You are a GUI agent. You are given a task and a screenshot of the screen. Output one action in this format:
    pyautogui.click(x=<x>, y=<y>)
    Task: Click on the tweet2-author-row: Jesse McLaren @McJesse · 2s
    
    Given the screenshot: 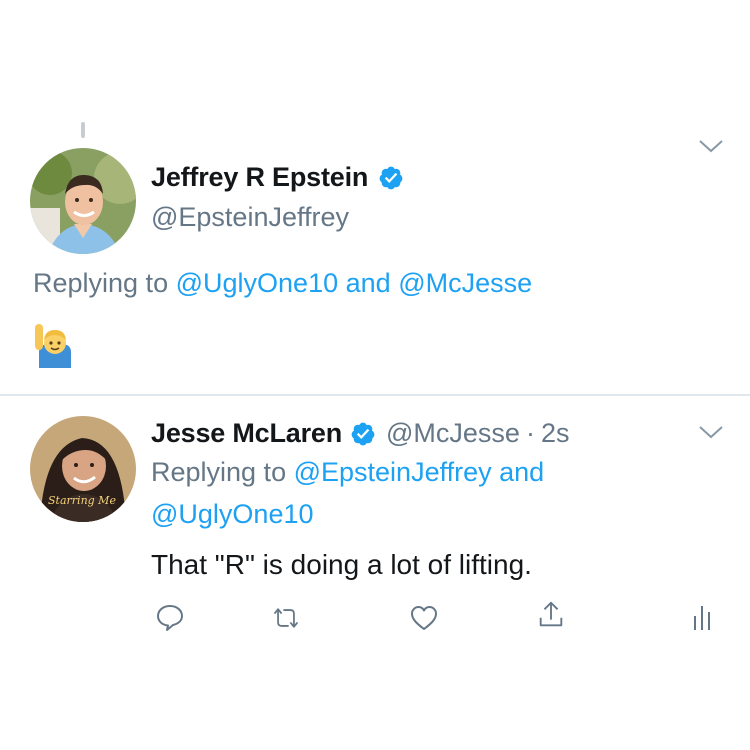 What is the action you would take?
    pyautogui.click(x=360, y=433)
    